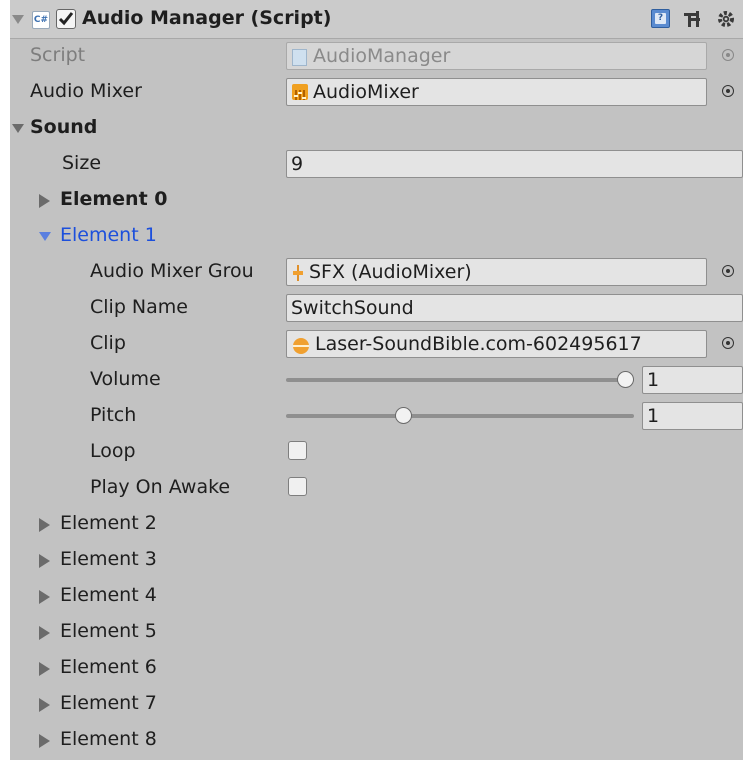 Image resolution: width=743 pixels, height=760 pixels. Describe the element at coordinates (692, 19) in the screenshot. I see `presets-icon` at that location.